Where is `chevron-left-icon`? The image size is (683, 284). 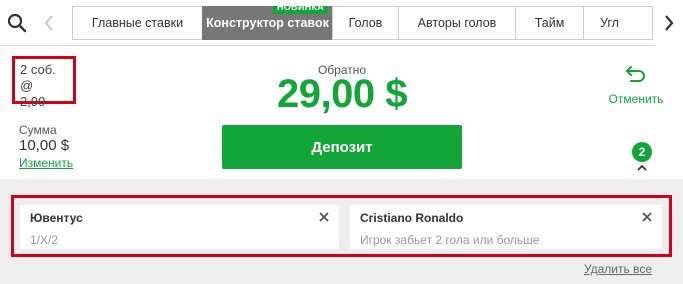 chevron-left-icon is located at coordinates (48, 23).